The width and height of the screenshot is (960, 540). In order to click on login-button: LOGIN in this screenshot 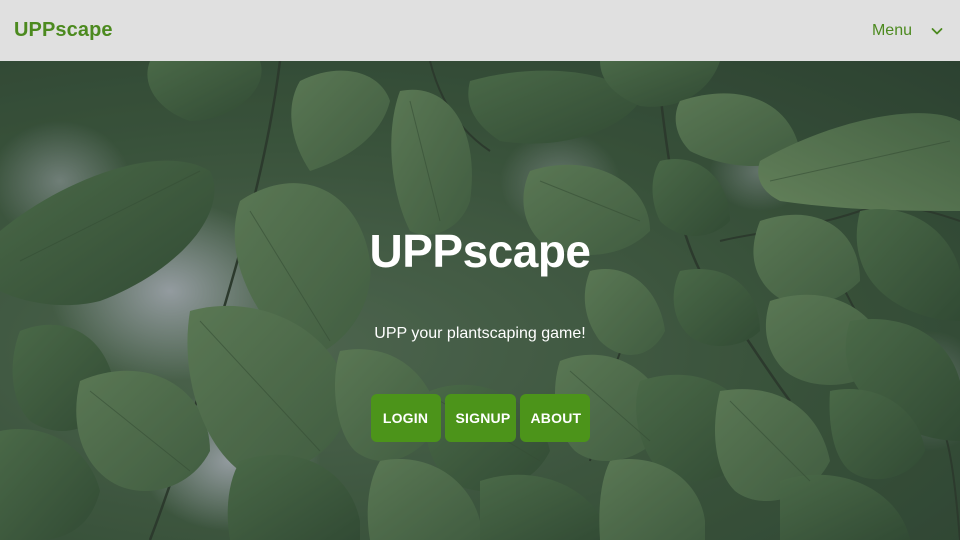, I will do `click(405, 418)`.